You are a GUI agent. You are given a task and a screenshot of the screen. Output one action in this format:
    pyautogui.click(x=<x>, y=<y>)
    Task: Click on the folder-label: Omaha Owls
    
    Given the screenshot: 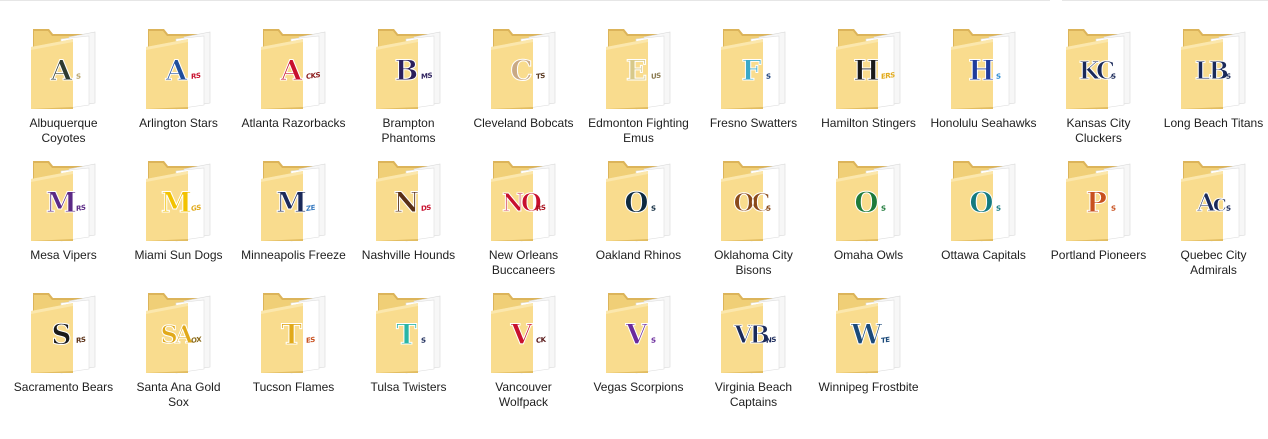 What is the action you would take?
    pyautogui.click(x=868, y=255)
    